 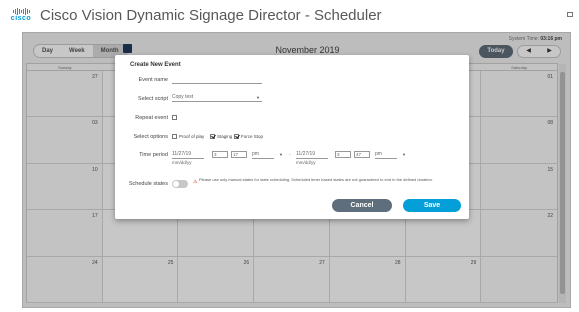 What do you see at coordinates (306, 162) in the screenshot?
I see `end-date-hint: mm/dd/yy` at bounding box center [306, 162].